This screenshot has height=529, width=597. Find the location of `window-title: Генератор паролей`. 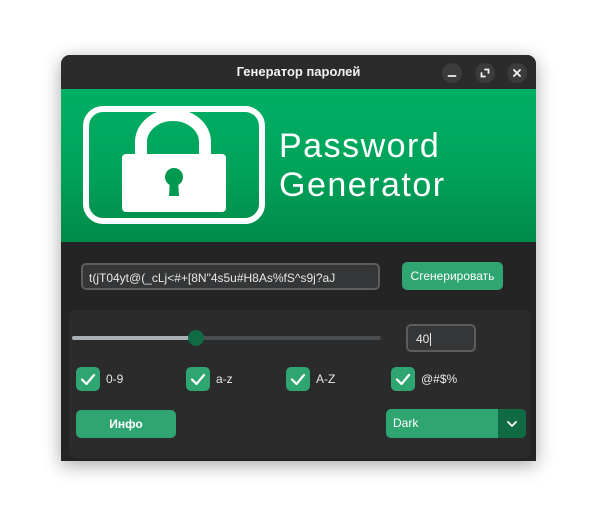

window-title: Генератор паролей is located at coordinates (298, 71).